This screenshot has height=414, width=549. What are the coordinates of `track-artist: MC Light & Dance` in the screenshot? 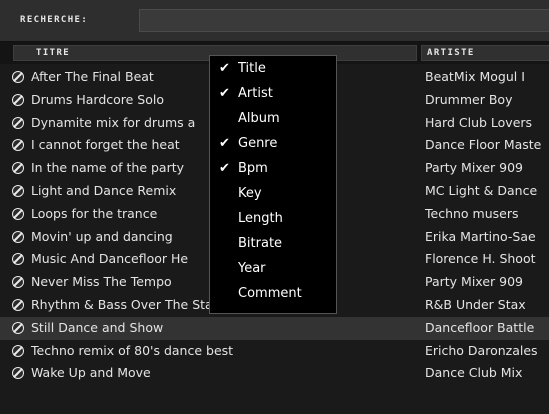 It's located at (481, 190).